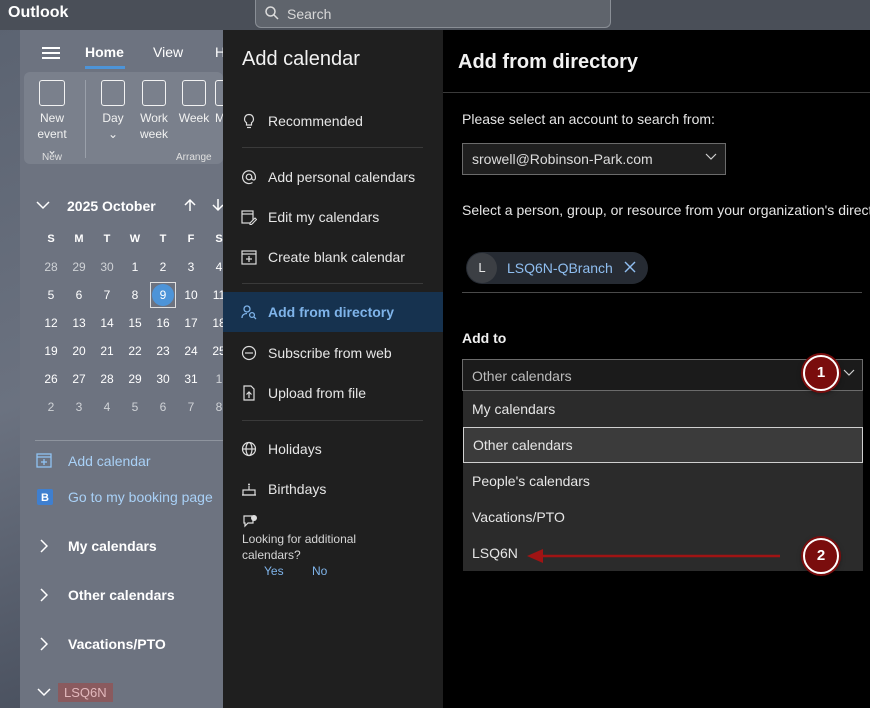 This screenshot has width=870, height=708. What do you see at coordinates (45, 497) in the screenshot?
I see `booking-icon: B` at bounding box center [45, 497].